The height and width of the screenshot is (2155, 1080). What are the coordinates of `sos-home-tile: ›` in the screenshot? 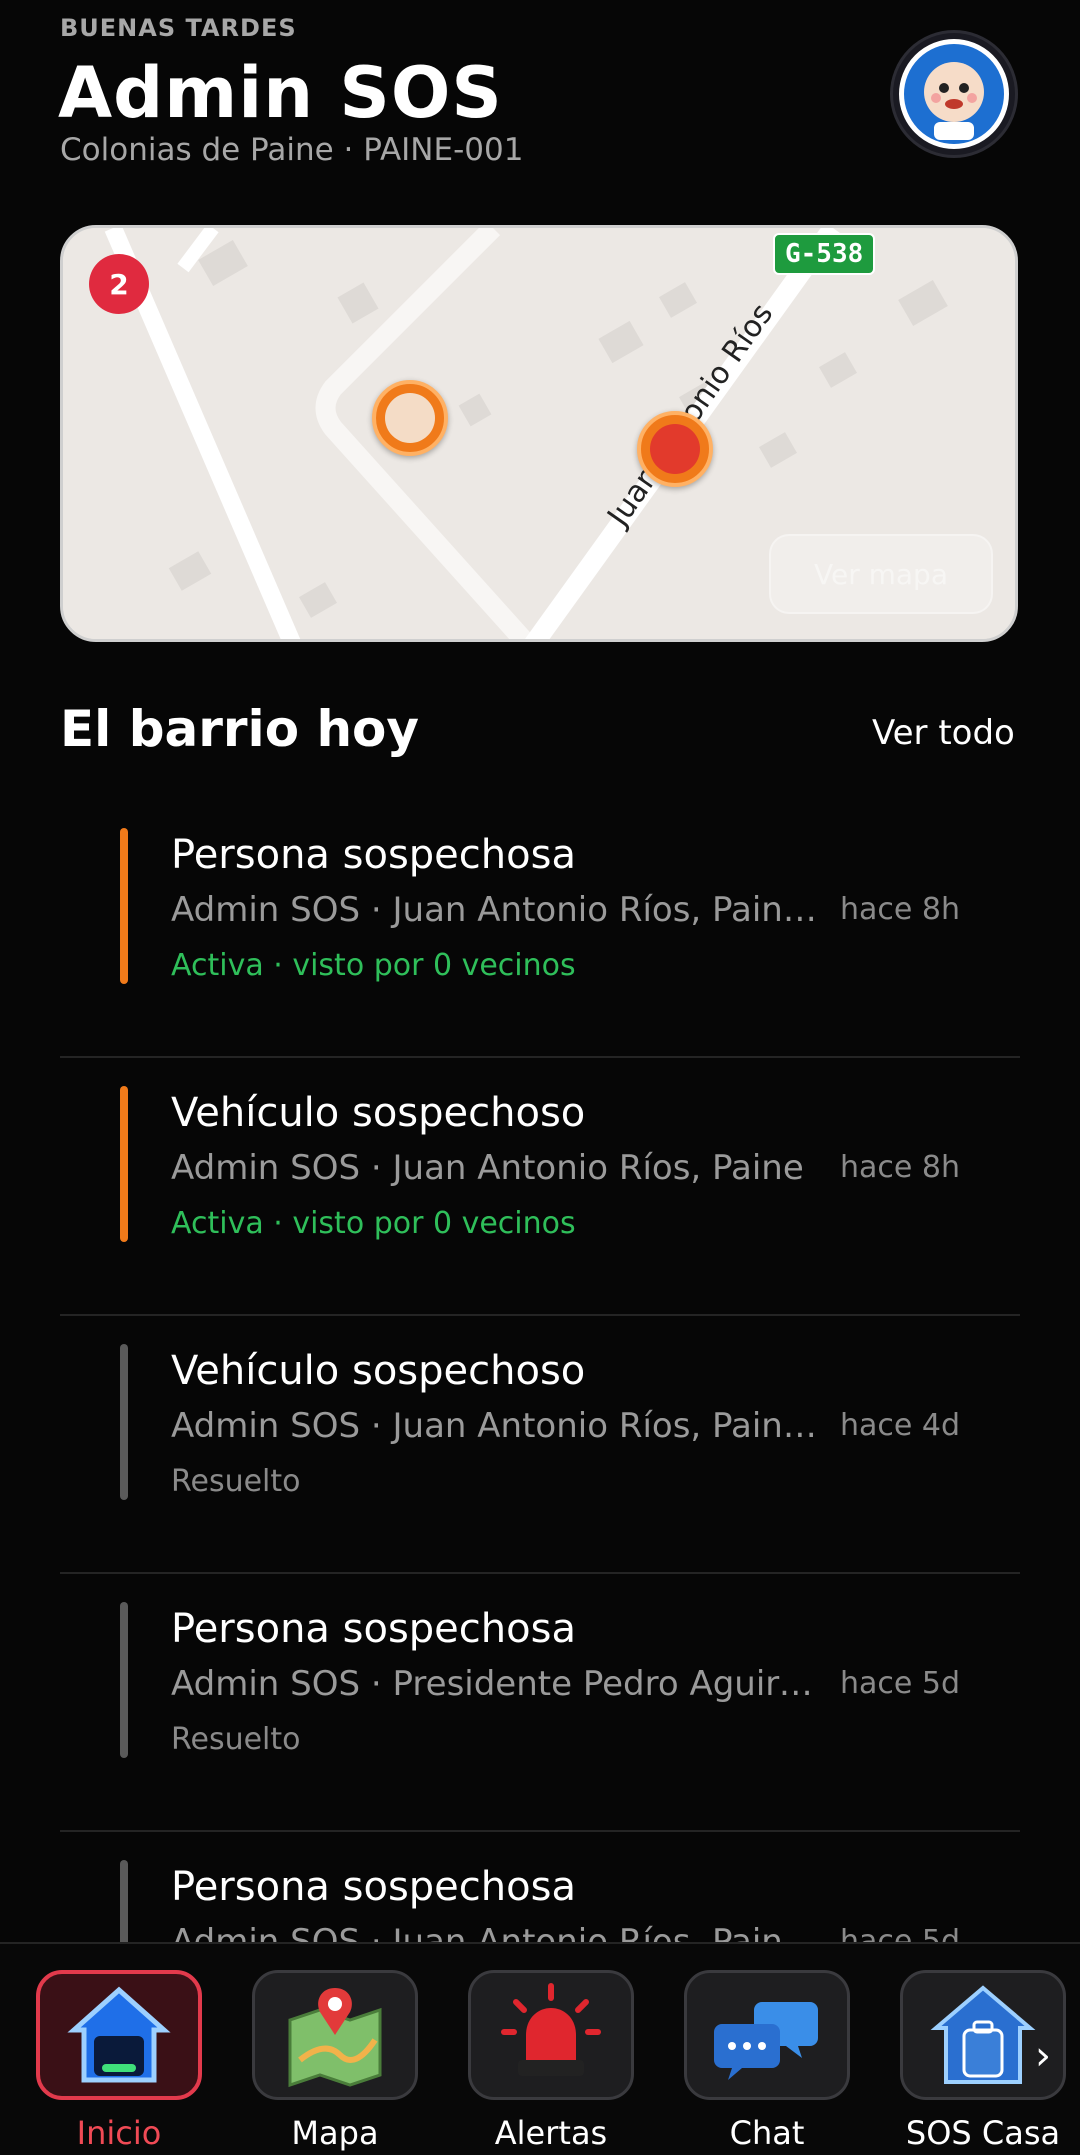 It's located at (983, 2035).